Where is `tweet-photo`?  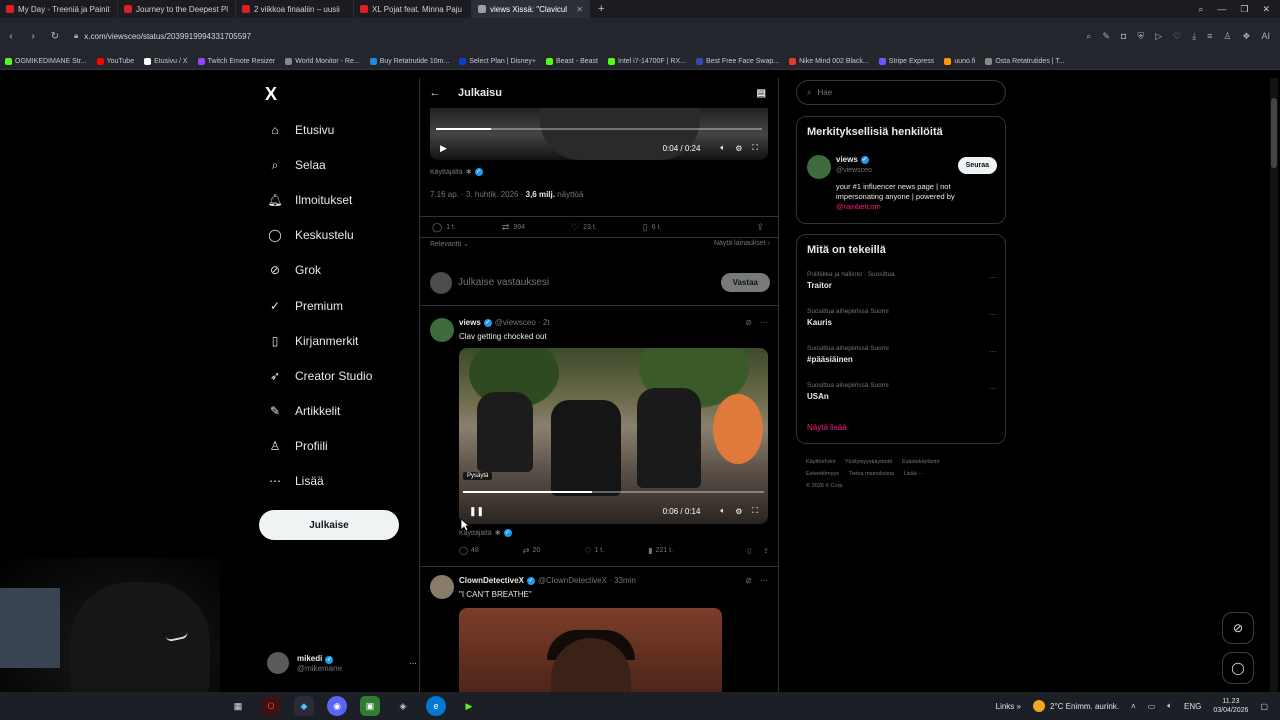 tweet-photo is located at coordinates (590, 650).